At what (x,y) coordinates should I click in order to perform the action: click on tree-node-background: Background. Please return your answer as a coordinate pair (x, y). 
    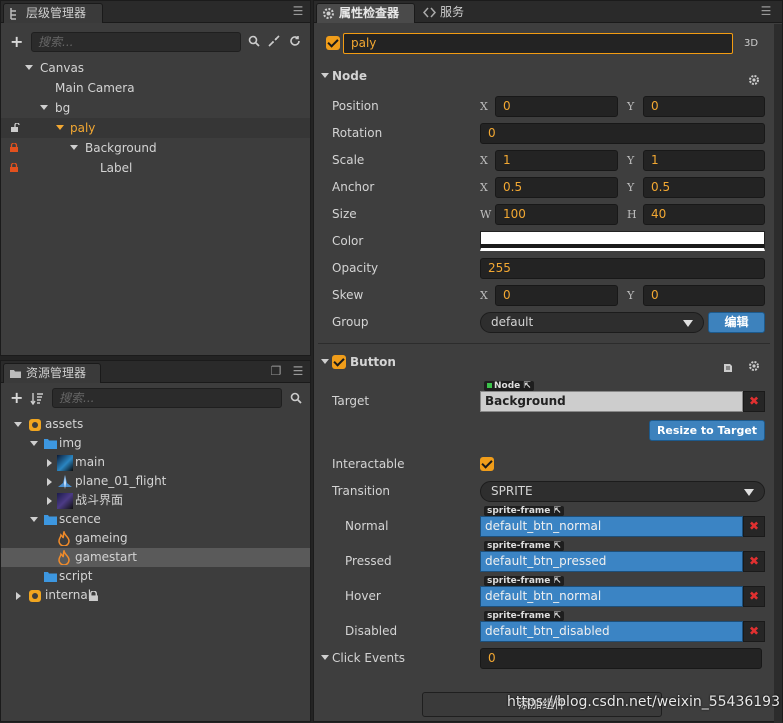
    Looking at the image, I should click on (155, 148).